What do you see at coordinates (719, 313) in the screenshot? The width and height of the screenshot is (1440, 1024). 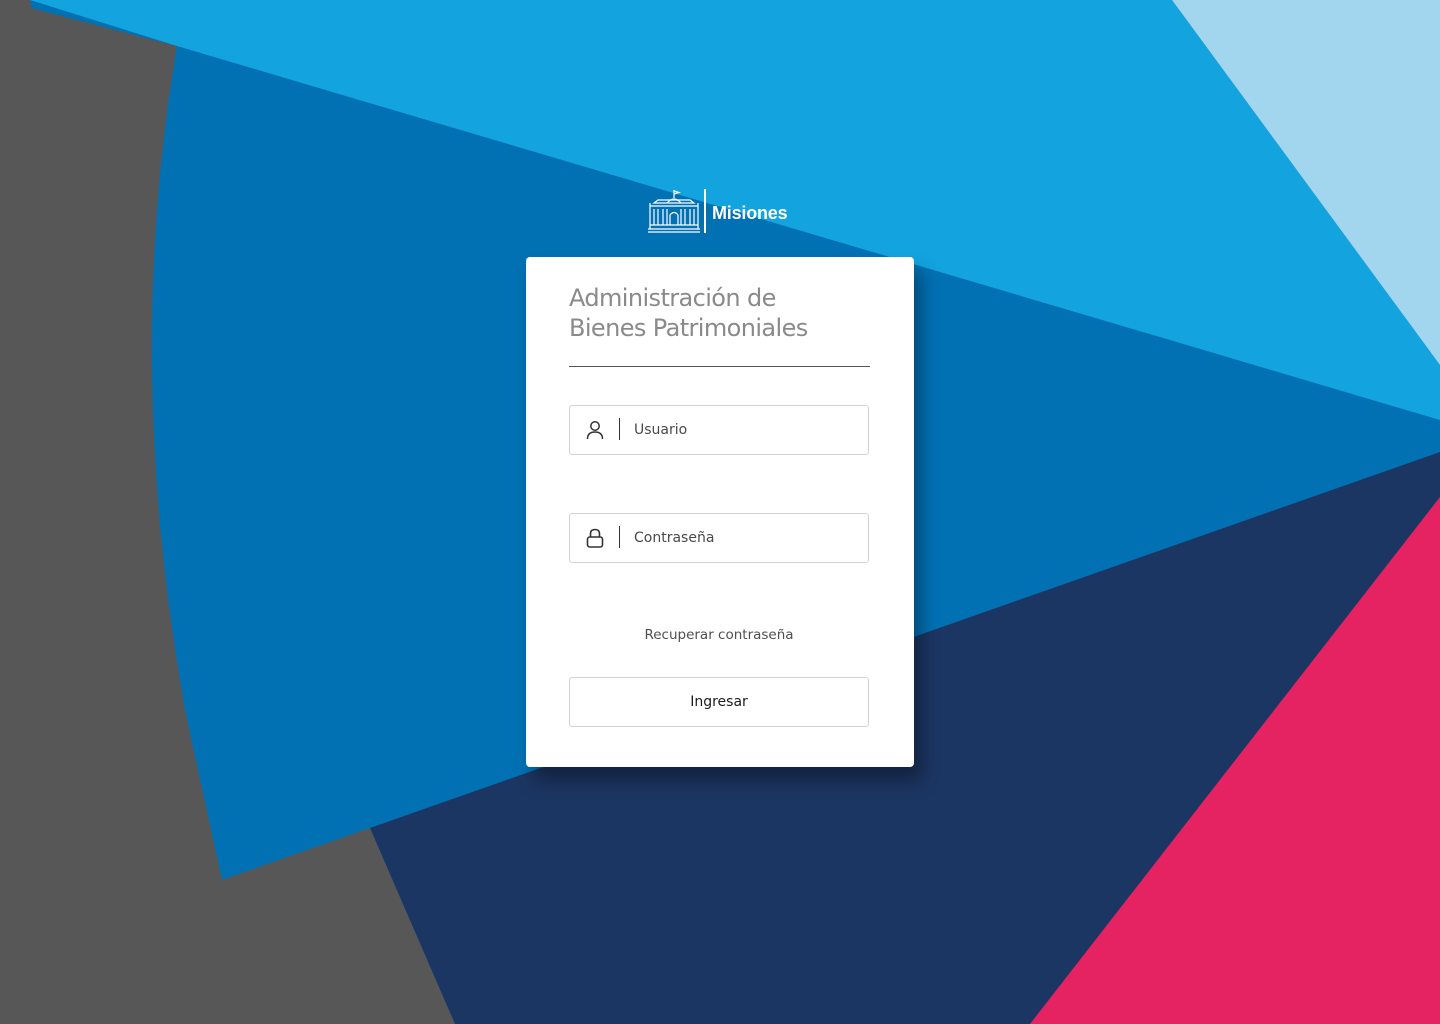 I see `page-title: Administración de Bienes Patrimoniales` at bounding box center [719, 313].